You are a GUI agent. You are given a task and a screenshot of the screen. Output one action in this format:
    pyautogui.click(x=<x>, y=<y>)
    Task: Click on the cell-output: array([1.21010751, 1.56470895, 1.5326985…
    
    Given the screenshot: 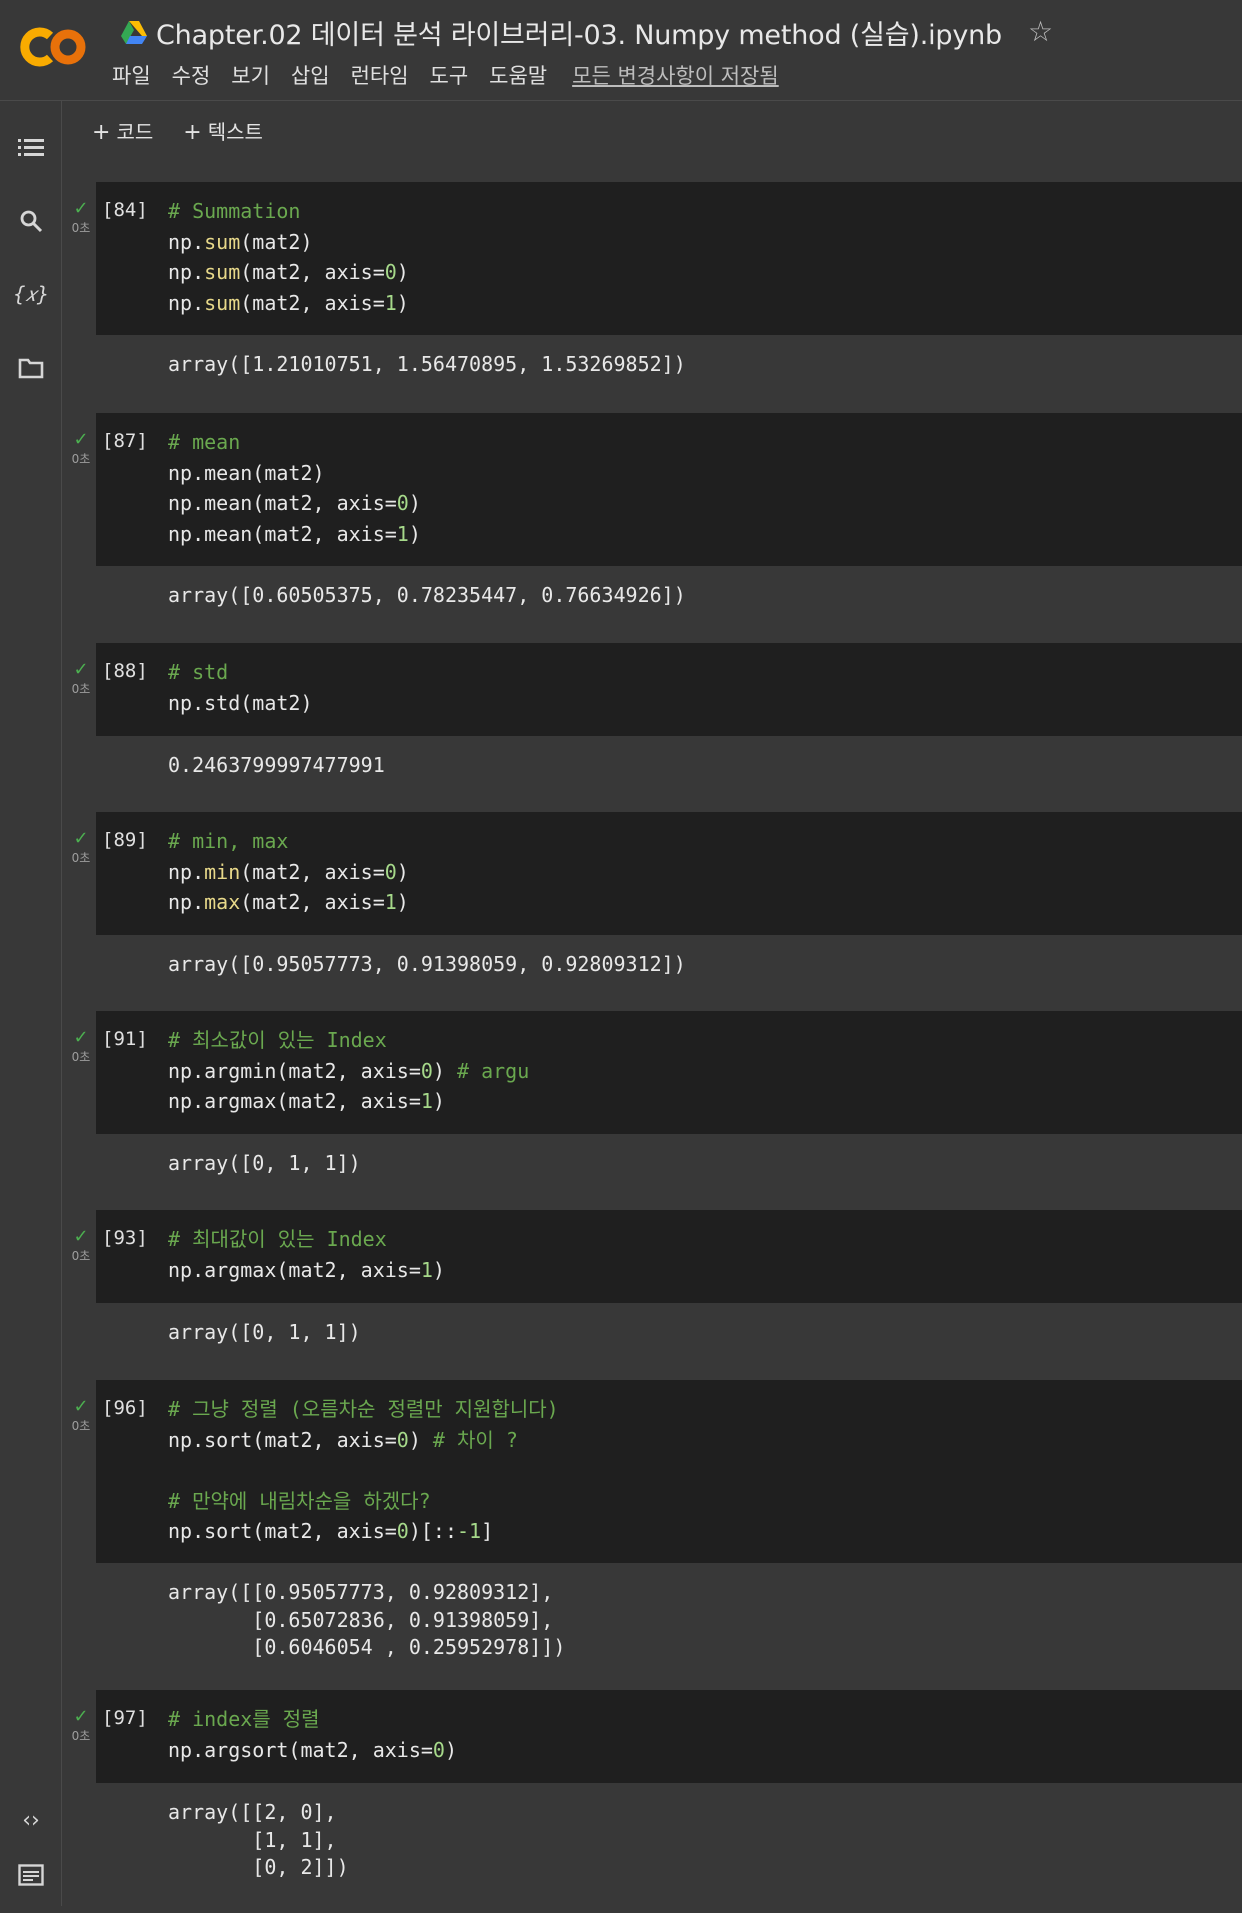 What is the action you would take?
    pyautogui.click(x=427, y=365)
    